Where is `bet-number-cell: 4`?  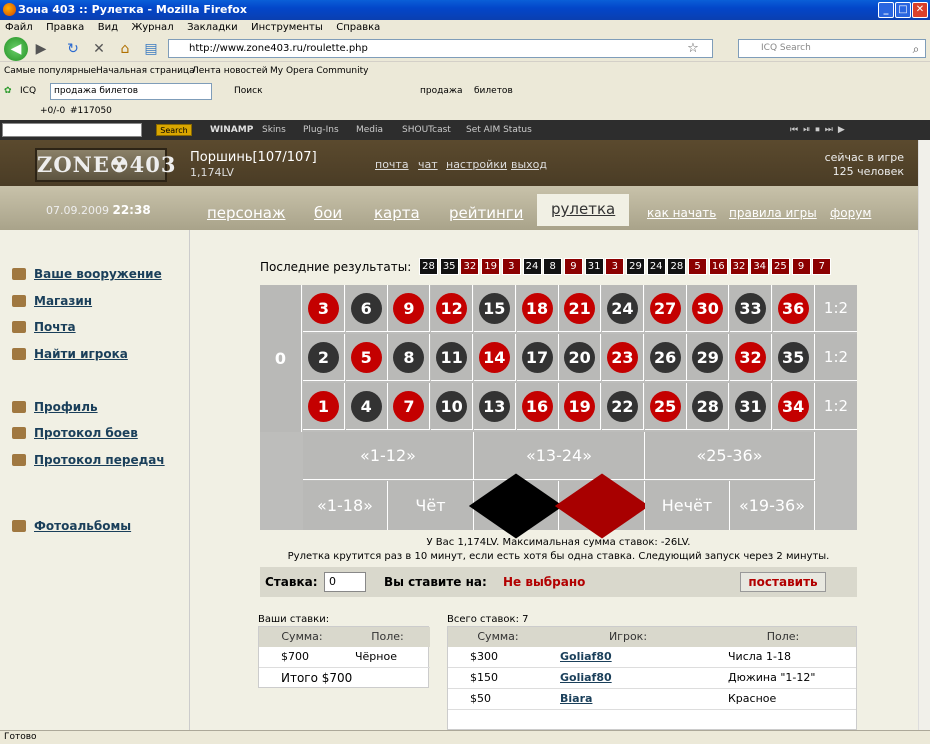 bet-number-cell: 4 is located at coordinates (366, 406).